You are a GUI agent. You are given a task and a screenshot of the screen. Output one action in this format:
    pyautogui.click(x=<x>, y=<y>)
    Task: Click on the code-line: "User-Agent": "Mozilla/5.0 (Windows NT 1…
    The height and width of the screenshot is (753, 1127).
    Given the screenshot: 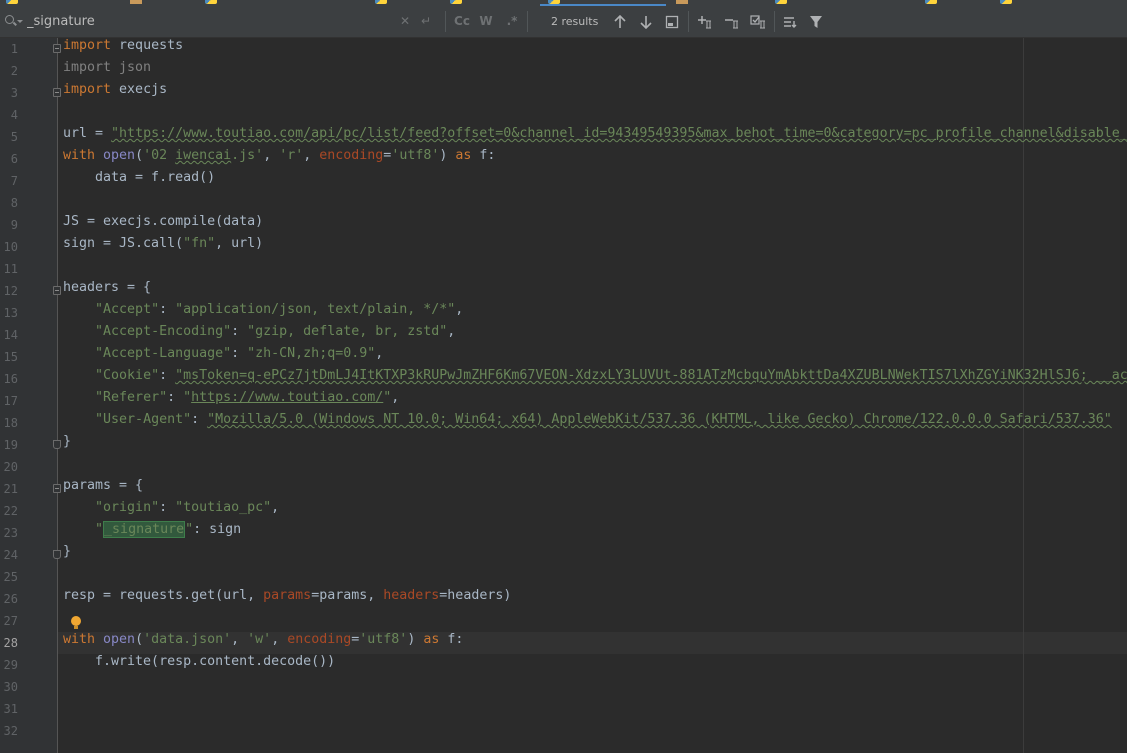 What is the action you would take?
    pyautogui.click(x=587, y=423)
    